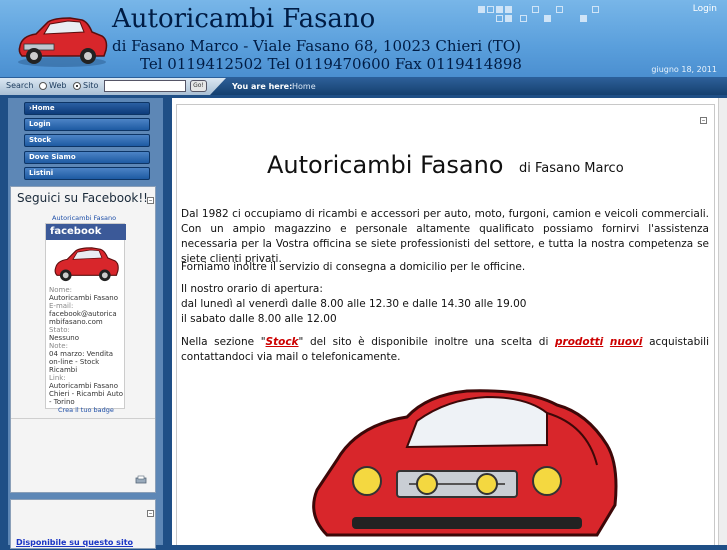 The image size is (727, 550). What do you see at coordinates (77, 86) in the screenshot?
I see `radio-site` at bounding box center [77, 86].